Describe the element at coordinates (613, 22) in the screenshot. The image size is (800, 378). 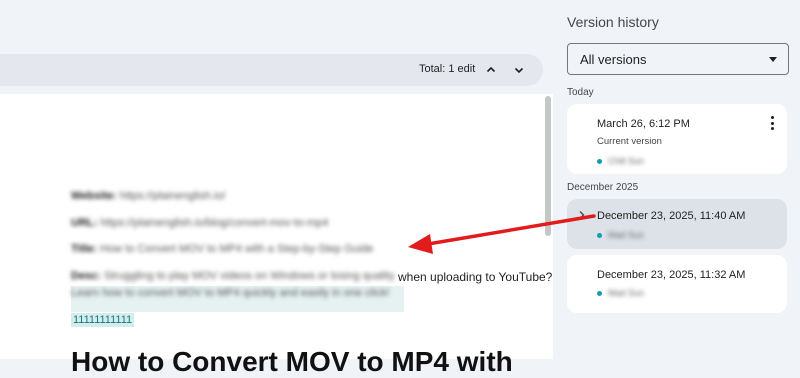
I see `panel-title: Version history` at that location.